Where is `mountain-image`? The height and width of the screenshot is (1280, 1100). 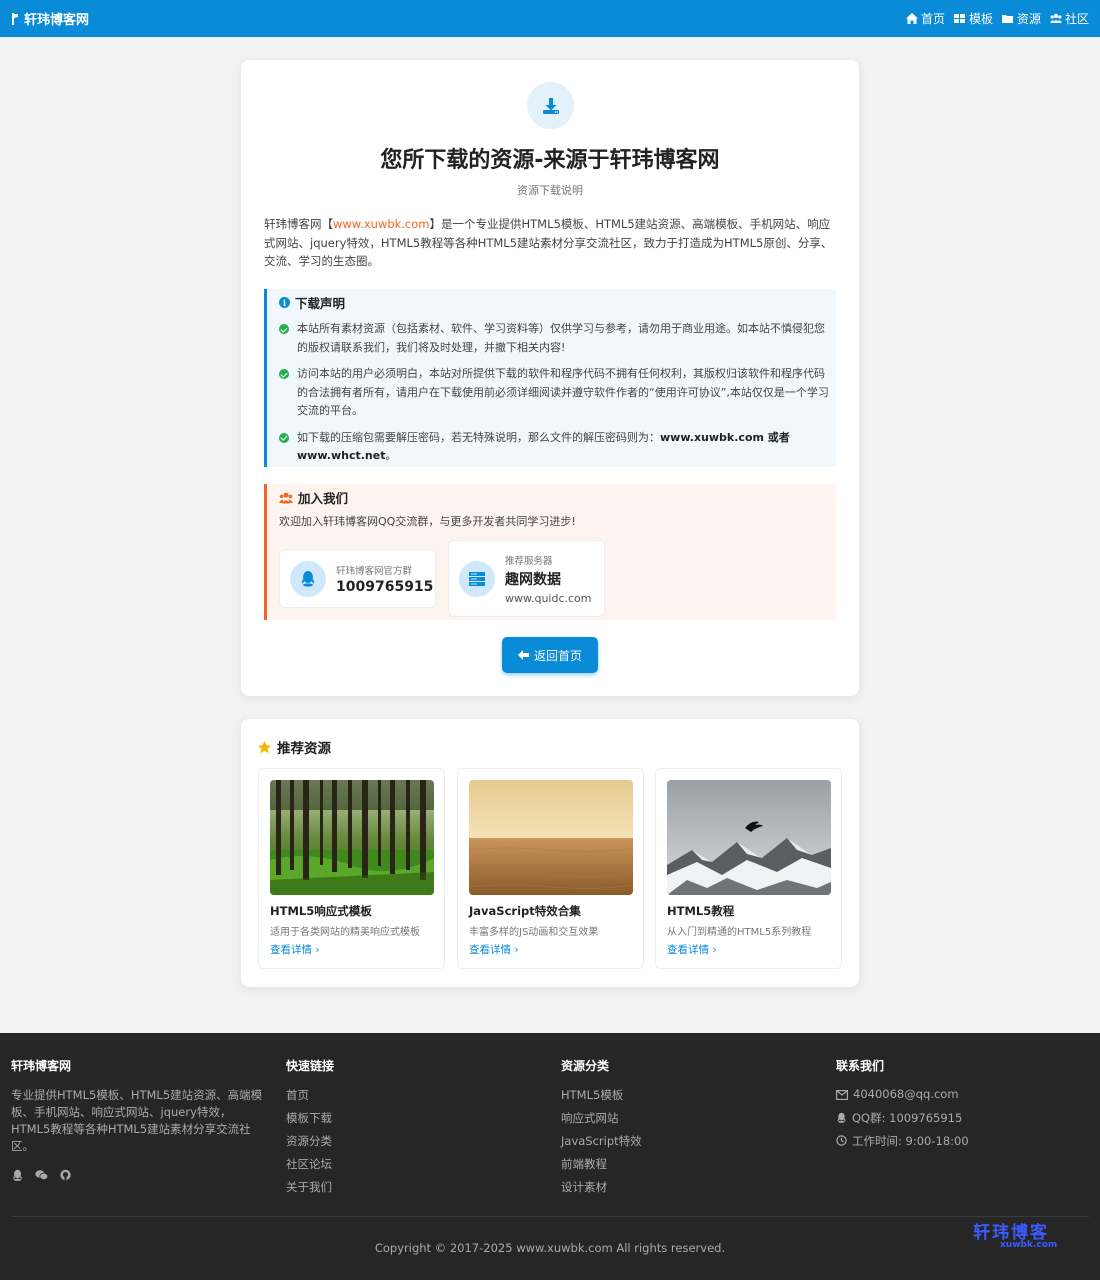
mountain-image is located at coordinates (749, 837).